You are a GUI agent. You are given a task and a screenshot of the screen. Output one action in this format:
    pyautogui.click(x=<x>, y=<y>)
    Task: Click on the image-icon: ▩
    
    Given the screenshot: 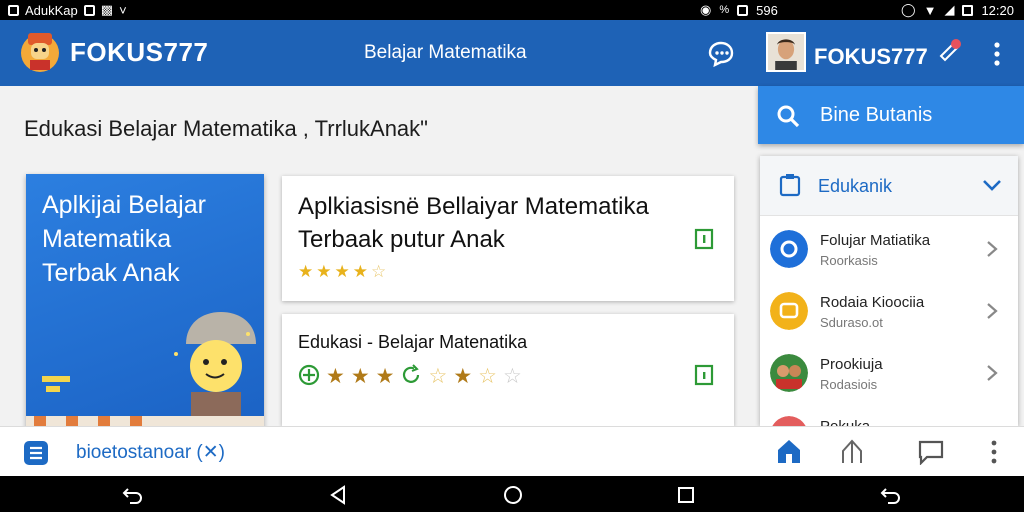 What is the action you would take?
    pyautogui.click(x=107, y=9)
    